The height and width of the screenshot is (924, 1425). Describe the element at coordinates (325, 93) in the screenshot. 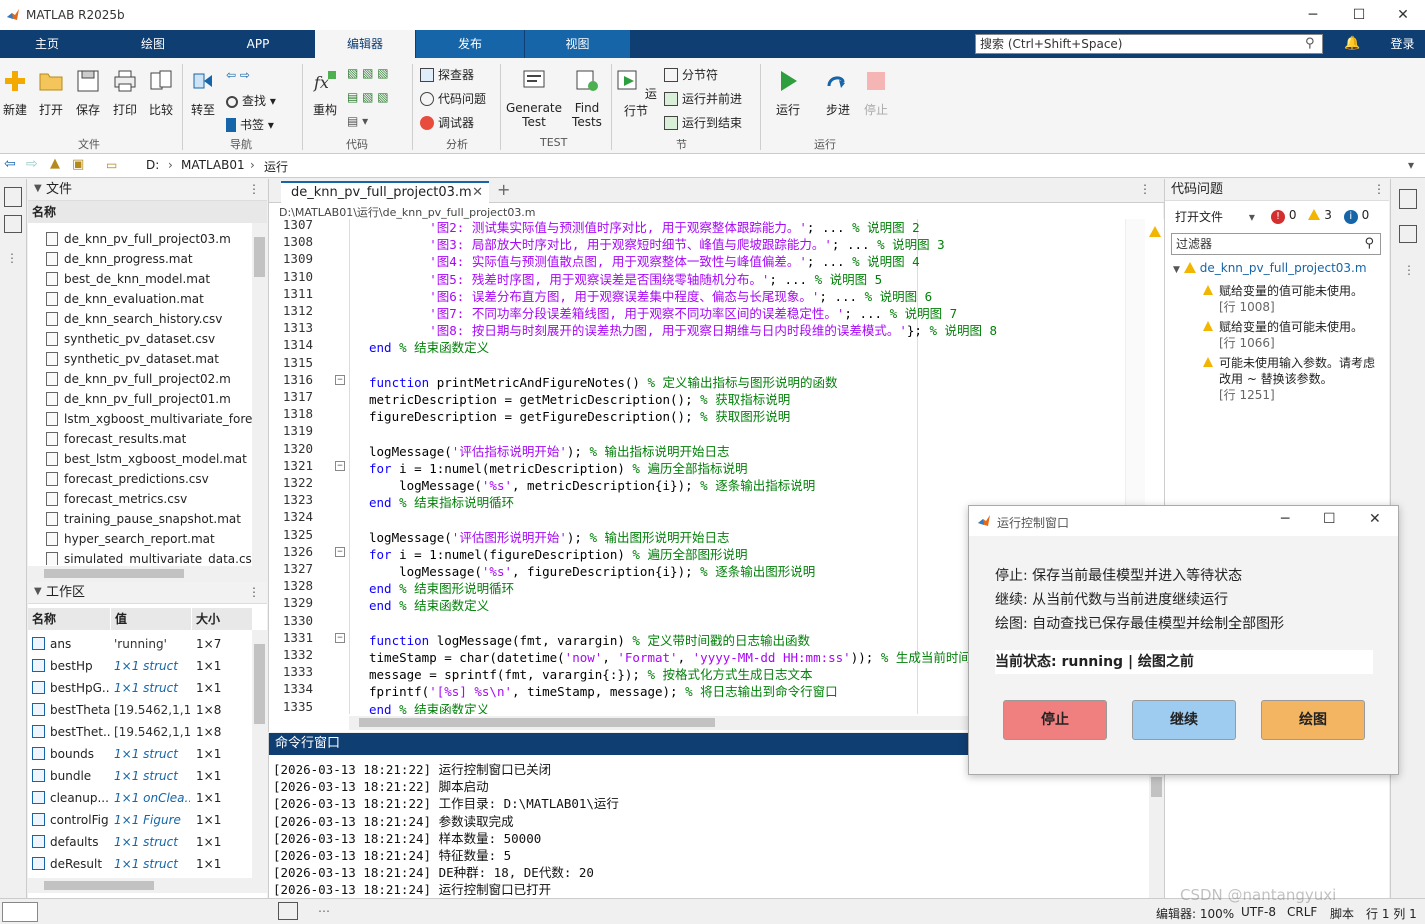

I see `refactor-button: fx 重构` at that location.